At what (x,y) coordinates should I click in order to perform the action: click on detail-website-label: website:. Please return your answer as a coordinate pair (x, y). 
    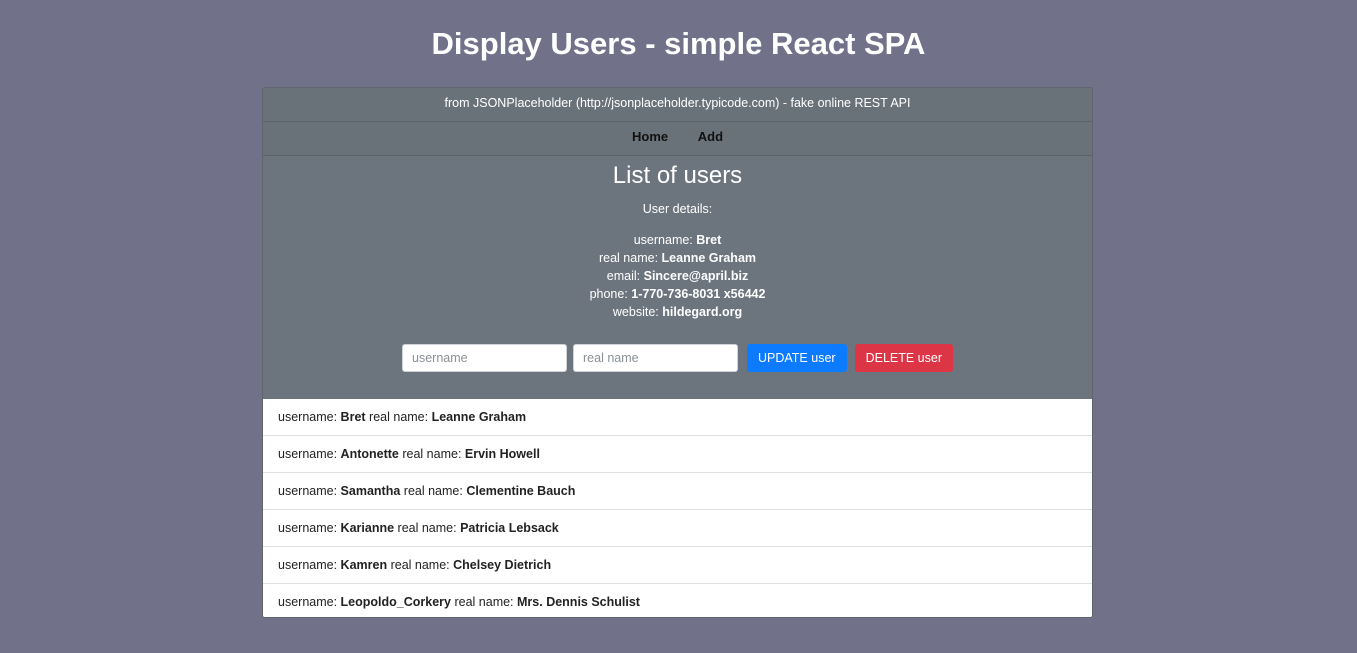
    Looking at the image, I should click on (635, 312).